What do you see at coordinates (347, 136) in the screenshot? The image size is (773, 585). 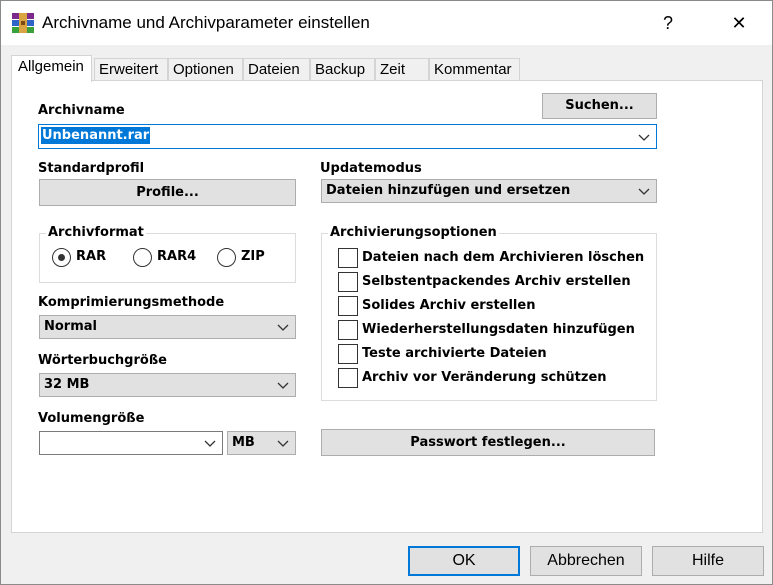 I see `archive-name-combobox: Unbenannt.rar` at bounding box center [347, 136].